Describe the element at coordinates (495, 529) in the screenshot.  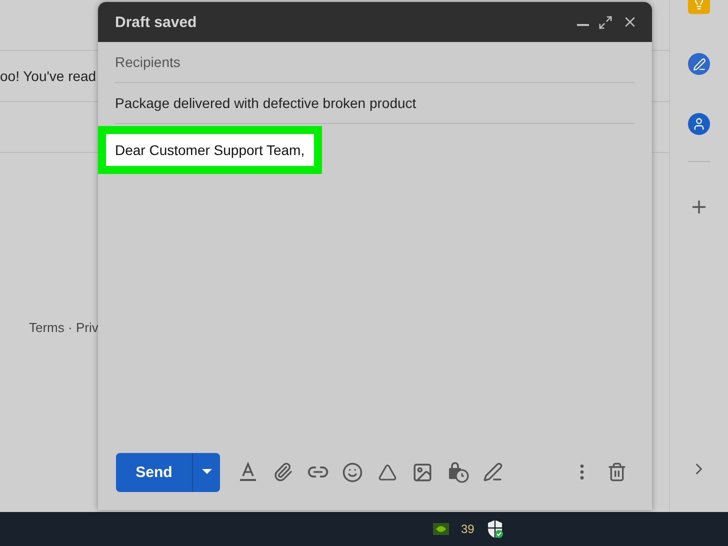
I see `shield-icon` at that location.